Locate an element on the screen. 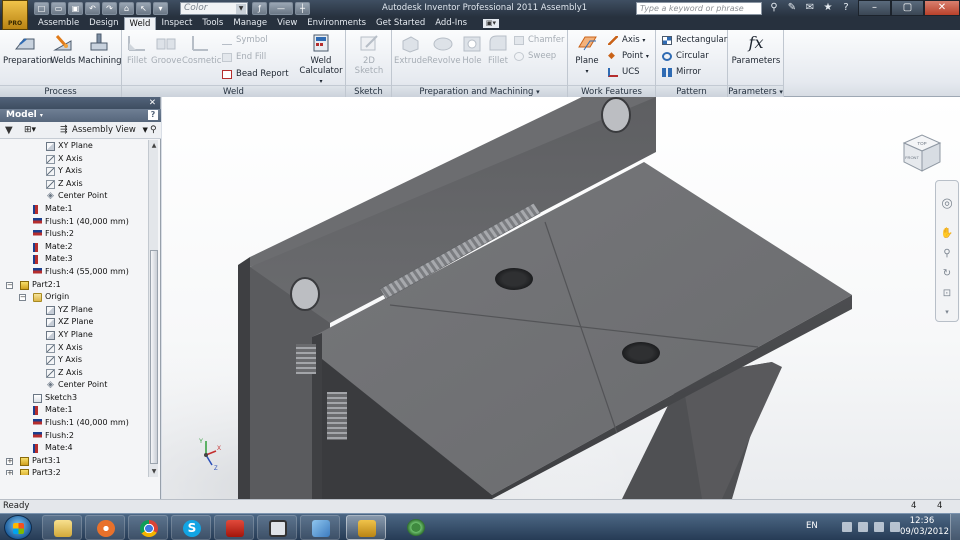 This screenshot has width=960, height=540. bead-report-button: Bead Report is located at coordinates (255, 74).